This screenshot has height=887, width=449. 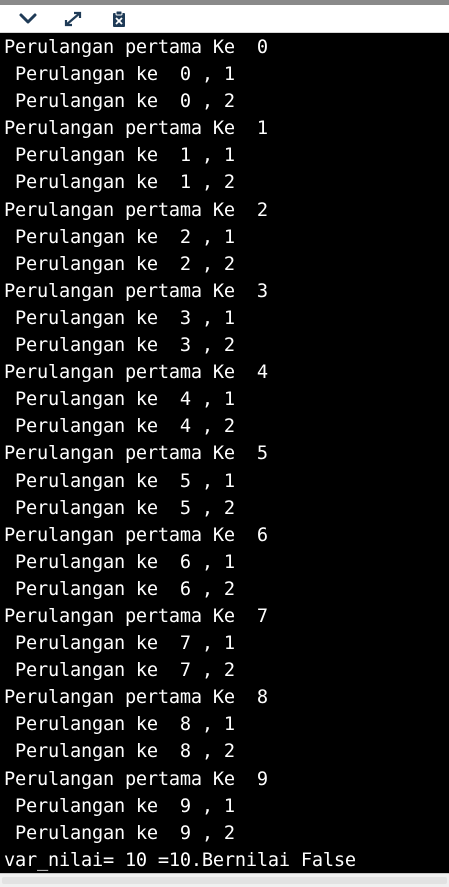 What do you see at coordinates (119, 237) in the screenshot?
I see `console-line: Perulangan ke 2 , 1` at bounding box center [119, 237].